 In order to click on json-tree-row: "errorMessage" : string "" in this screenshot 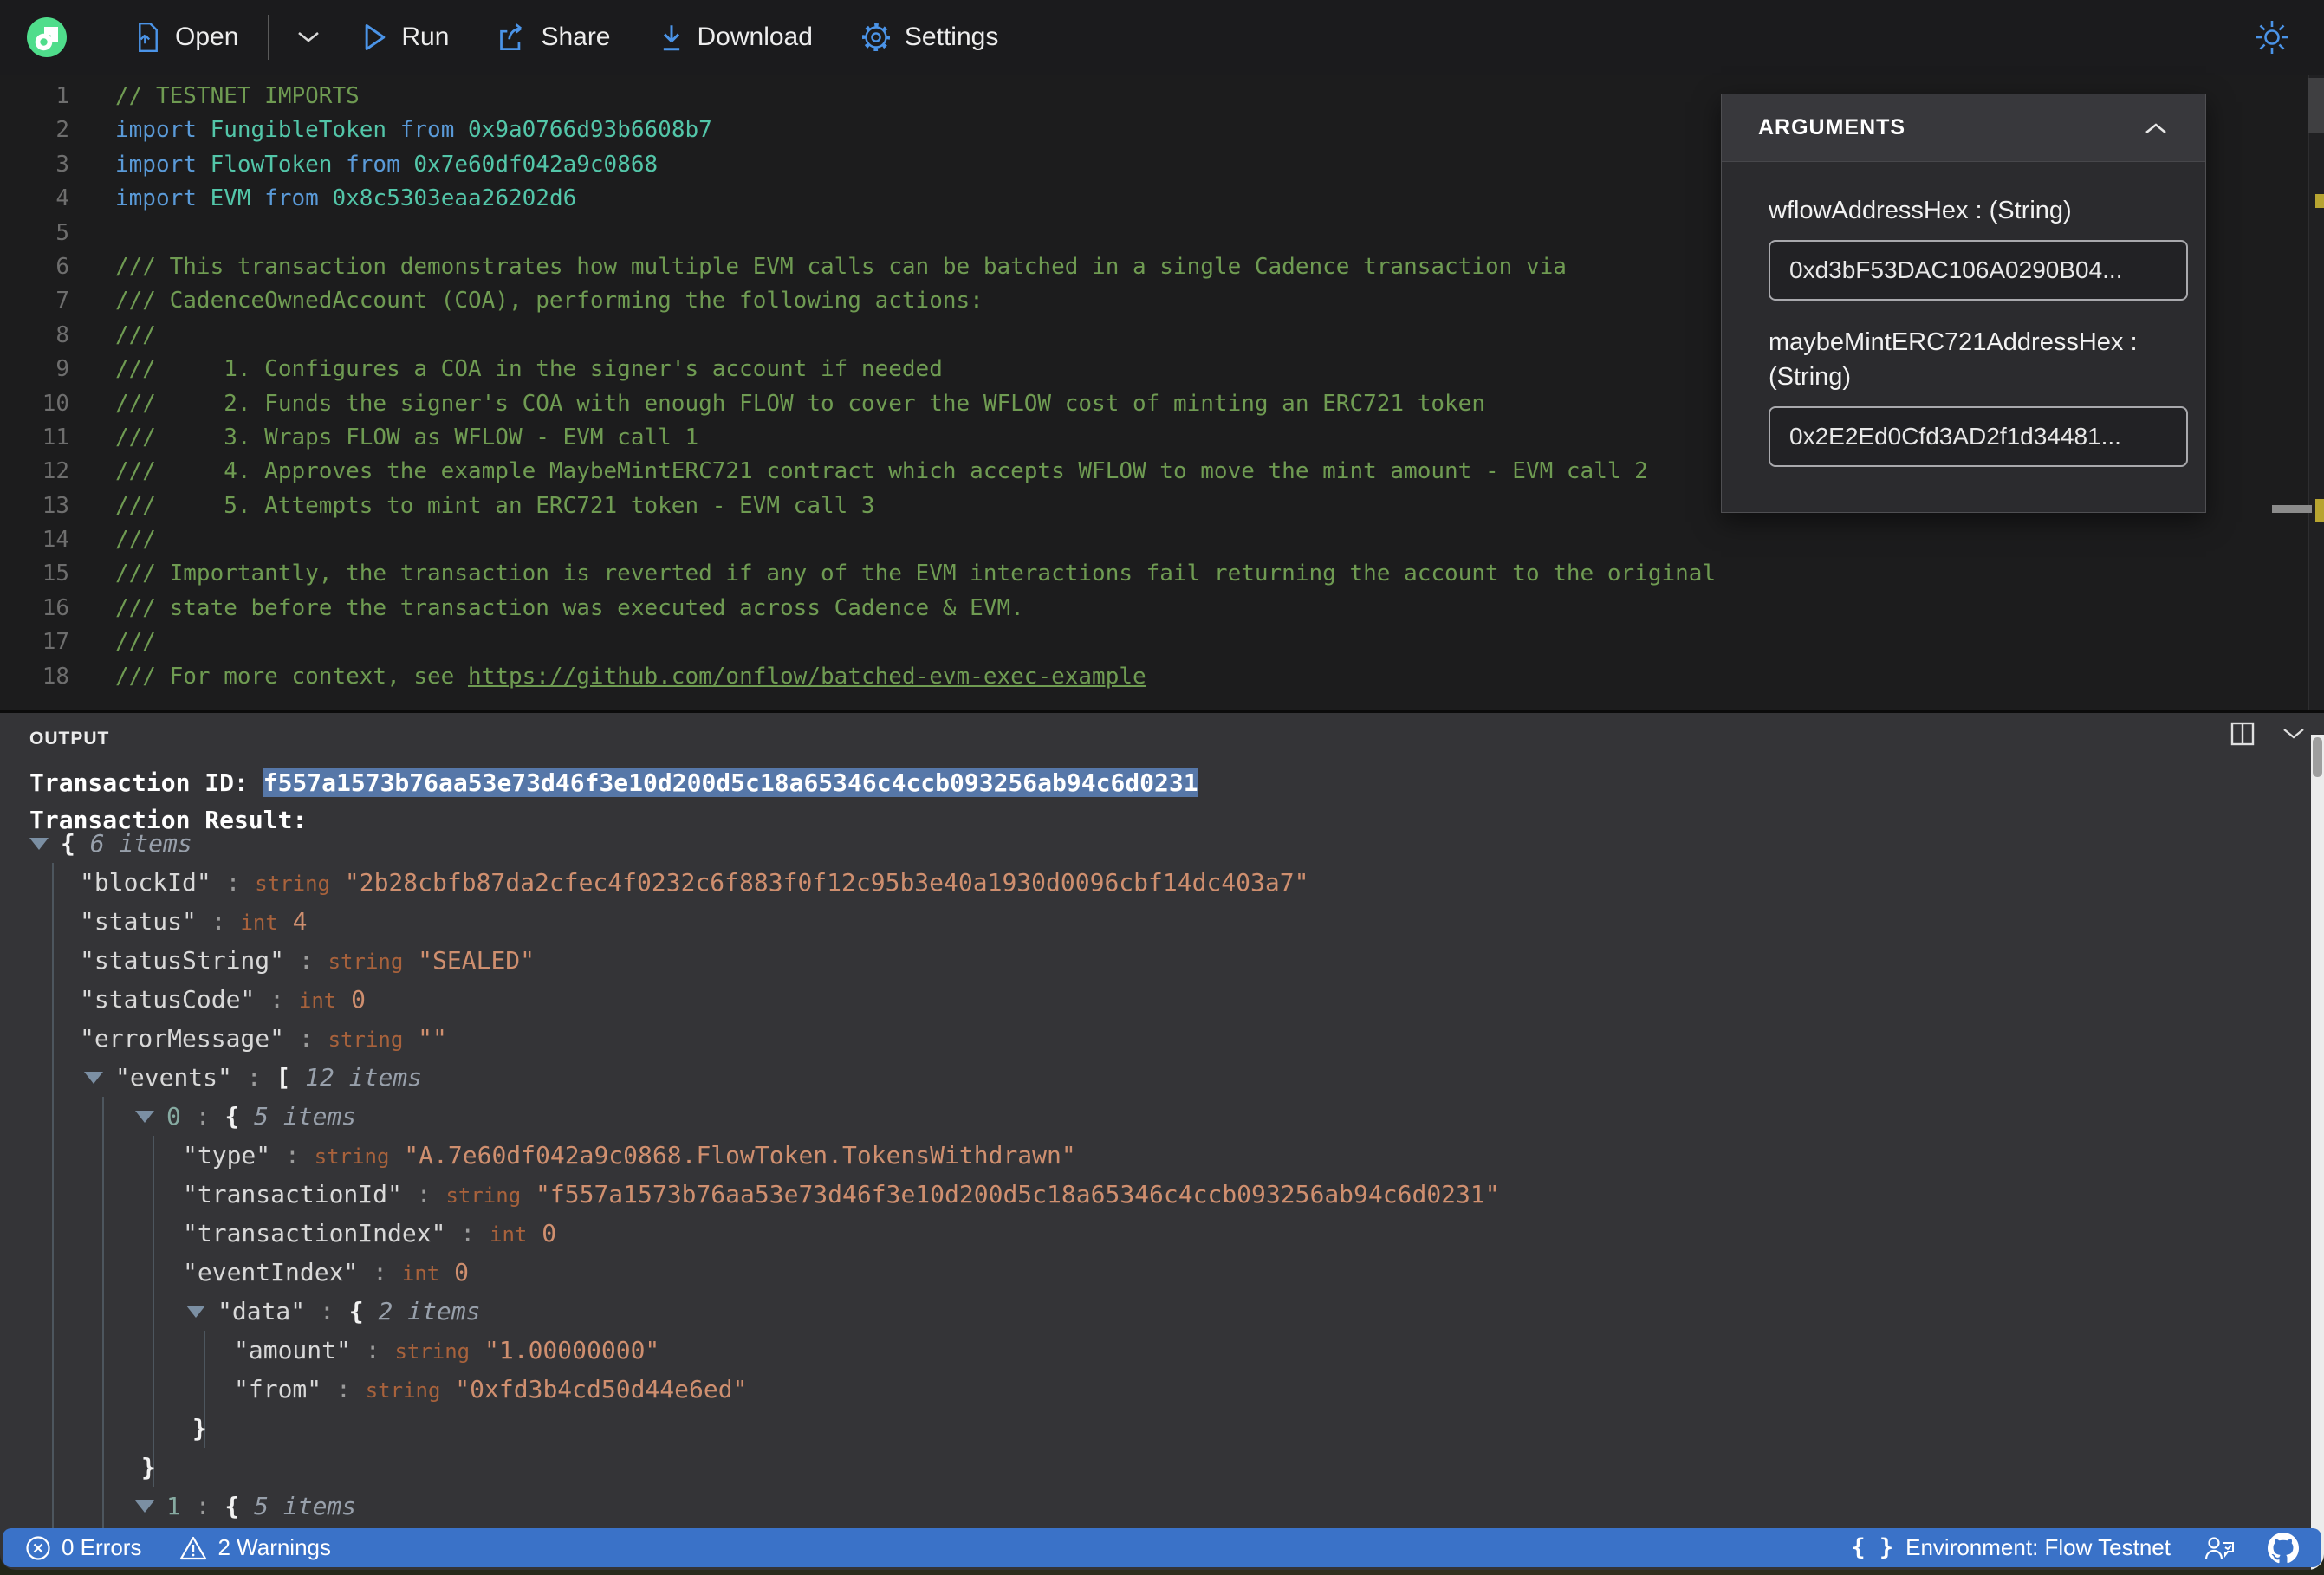, I will do `click(1154, 1038)`.